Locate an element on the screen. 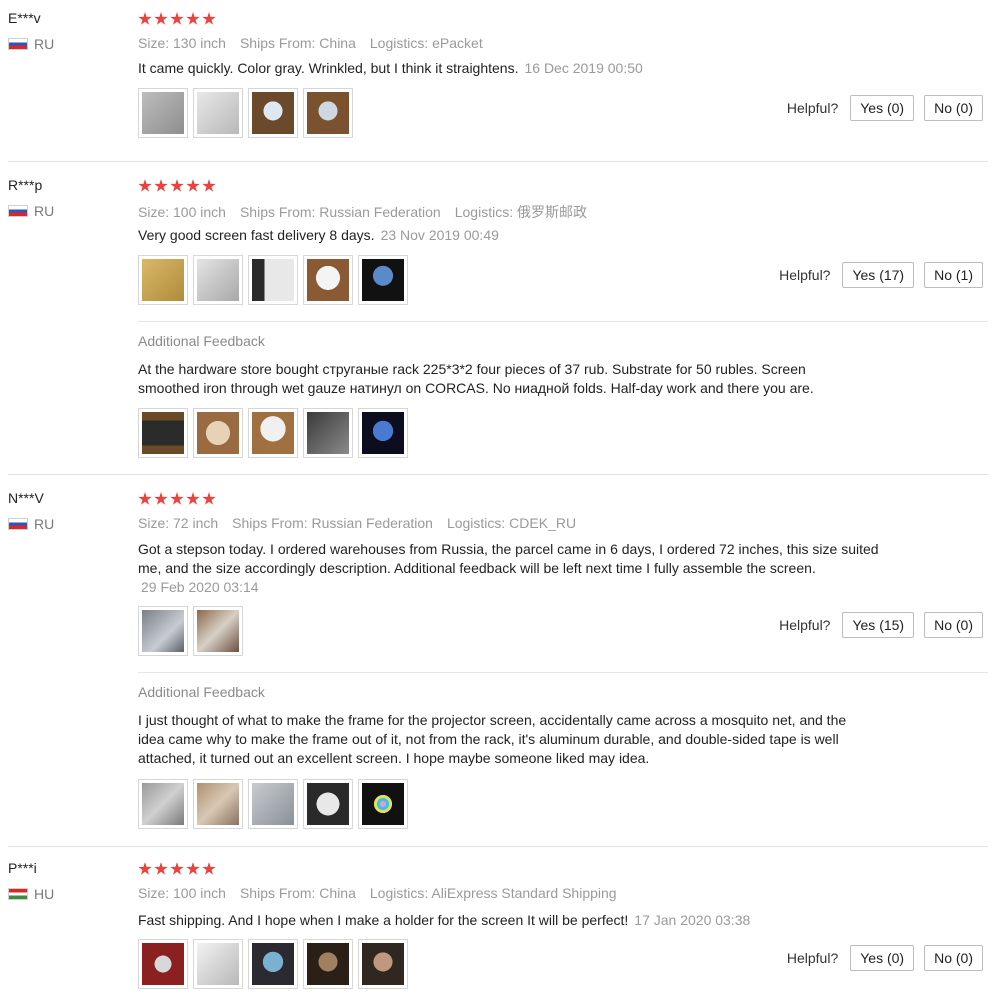 This screenshot has width=1000, height=1003. helpful-vote: Helpful? Yes (17) No (1) is located at coordinates (881, 275).